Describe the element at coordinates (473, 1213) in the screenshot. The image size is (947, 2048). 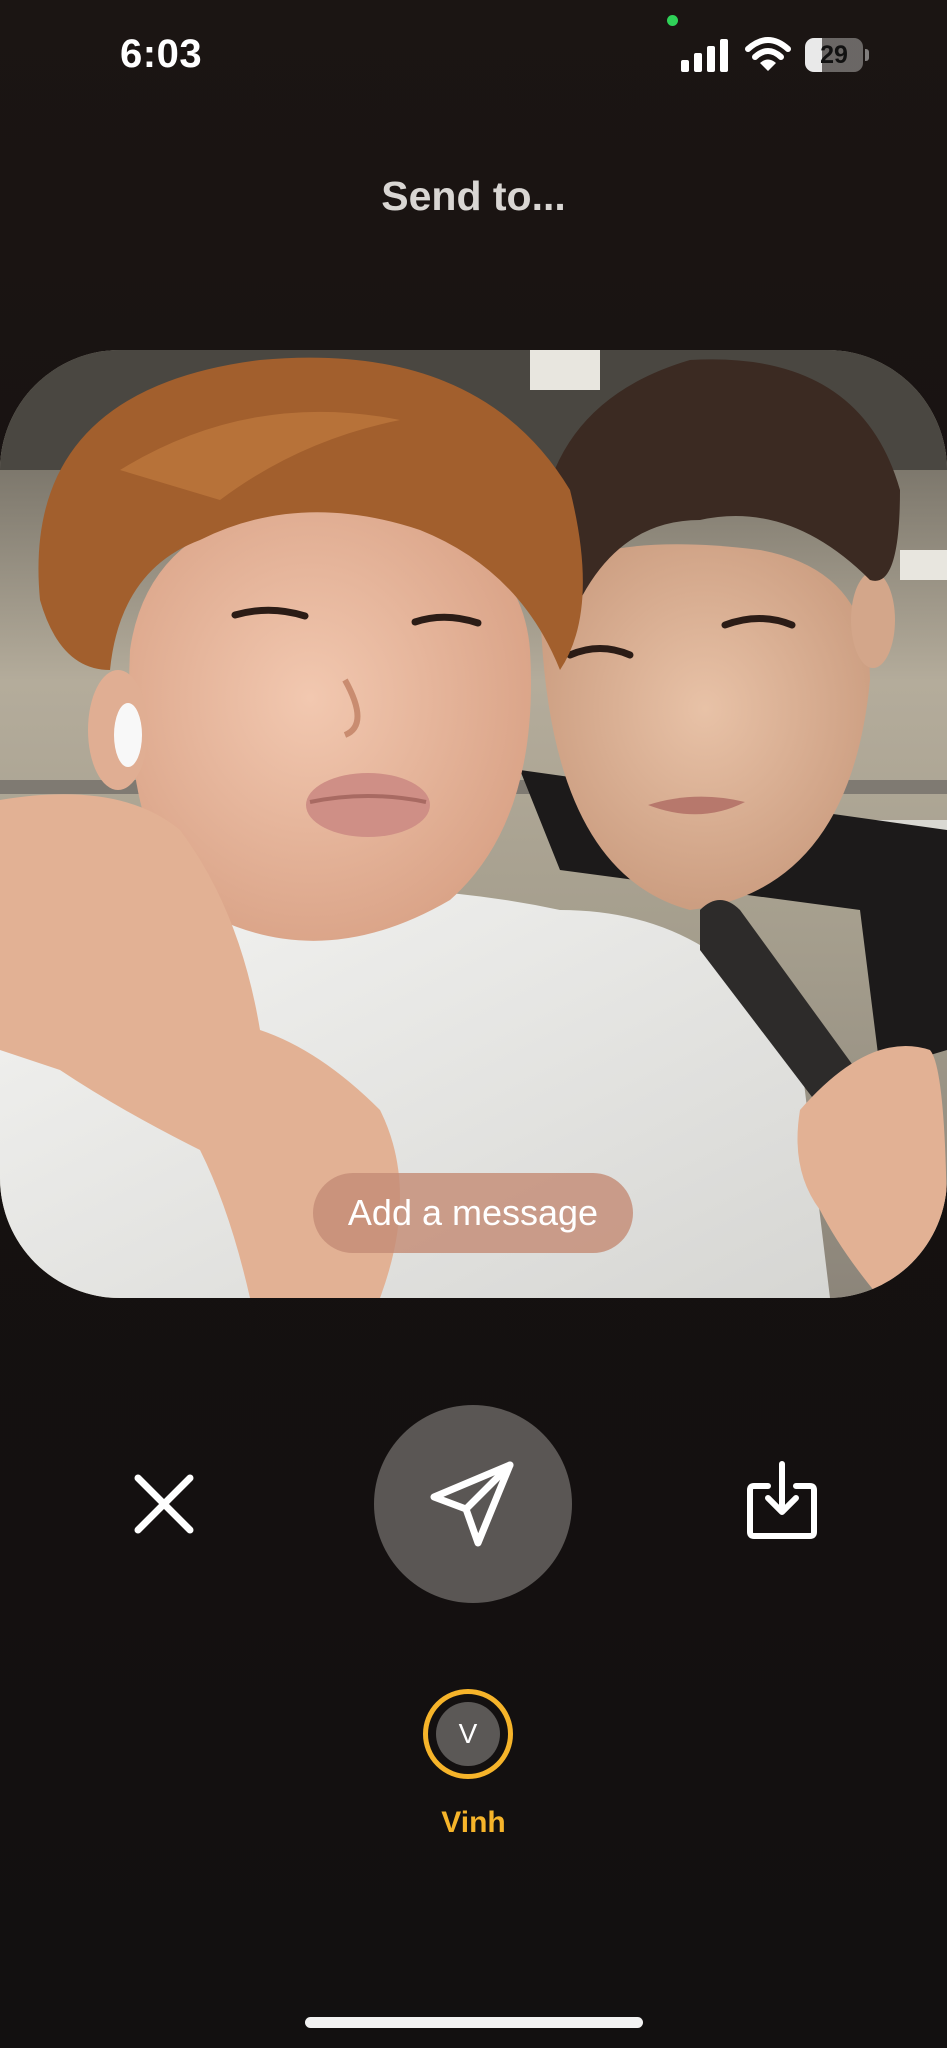
I see `add-message-input: Add a message` at that location.